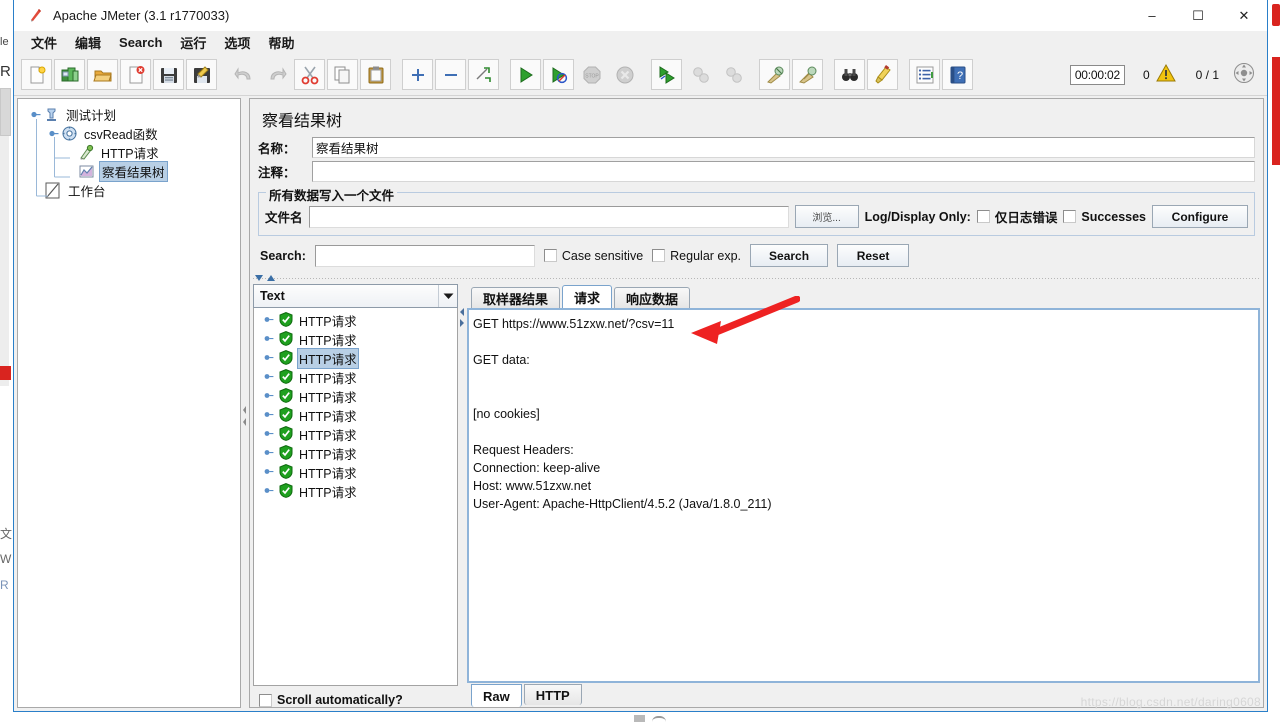  Describe the element at coordinates (1166, 74) in the screenshot. I see `warning-triangle-icon` at that location.